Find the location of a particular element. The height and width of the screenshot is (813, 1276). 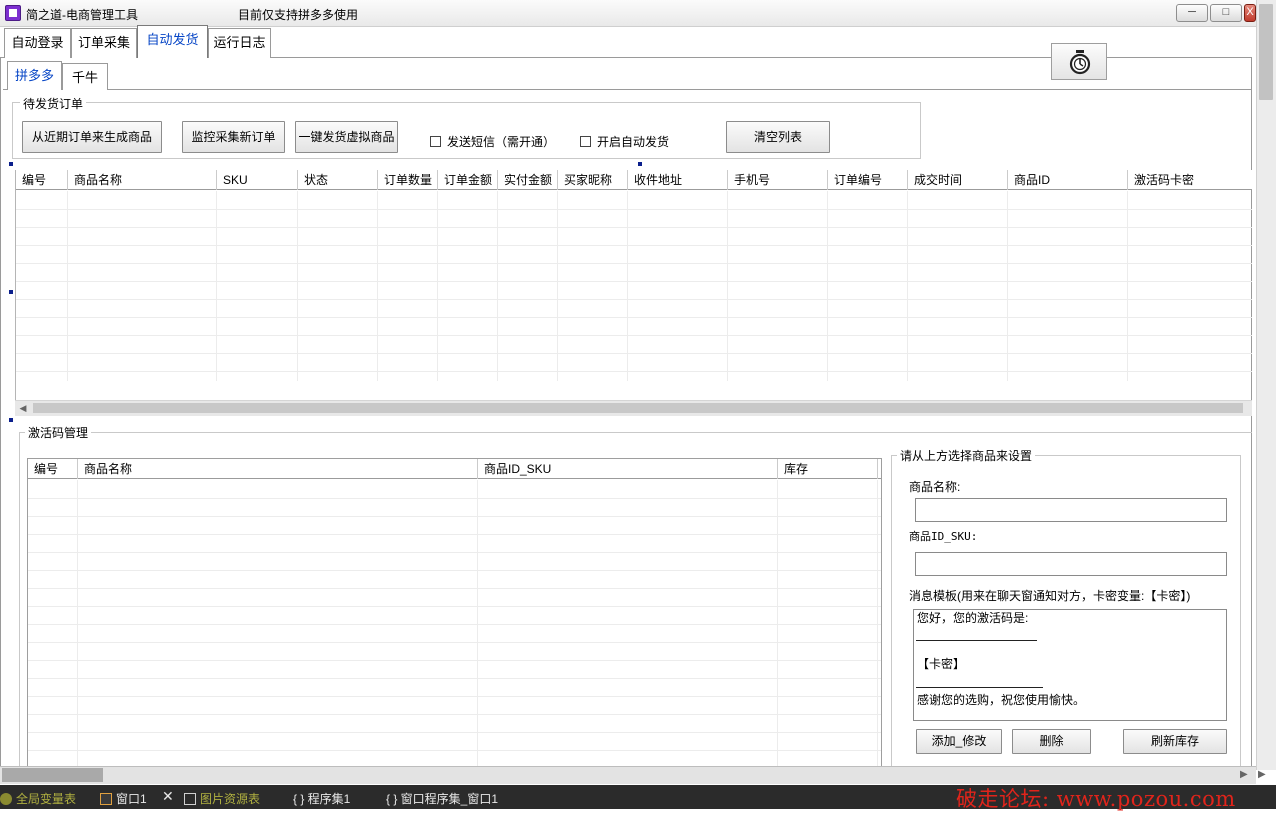

close-button: X is located at coordinates (1250, 13).